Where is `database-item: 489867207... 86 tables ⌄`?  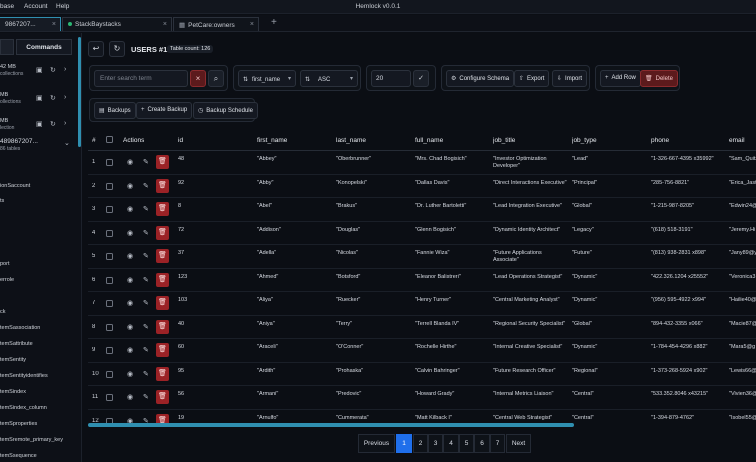 database-item: 489867207... 86 tables ⌄ is located at coordinates (39, 145).